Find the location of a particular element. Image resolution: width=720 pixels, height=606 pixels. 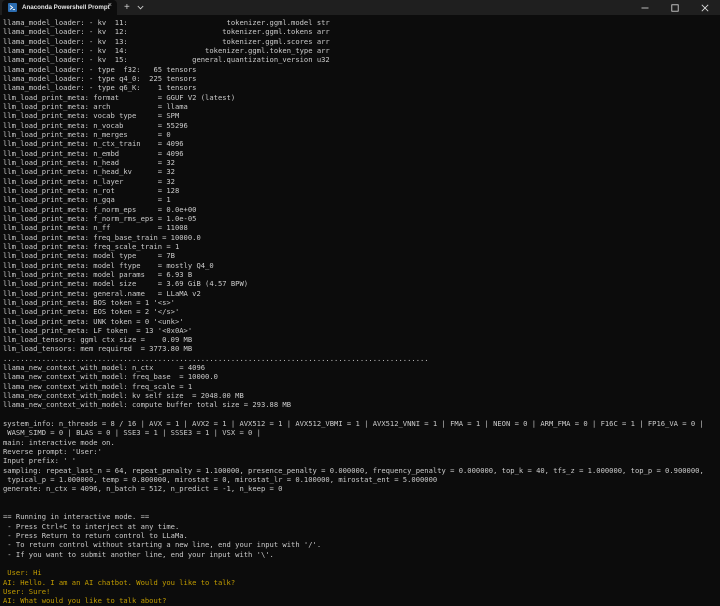

terminal-line: llm_load_print_meta: BOS token = 1 '<s>' is located at coordinates (89, 302).